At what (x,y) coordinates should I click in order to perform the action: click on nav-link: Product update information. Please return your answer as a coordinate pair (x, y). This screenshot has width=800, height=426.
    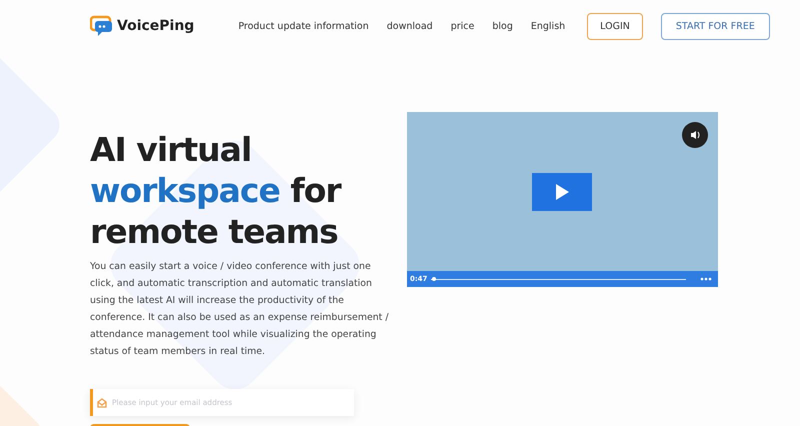
    Looking at the image, I should click on (303, 26).